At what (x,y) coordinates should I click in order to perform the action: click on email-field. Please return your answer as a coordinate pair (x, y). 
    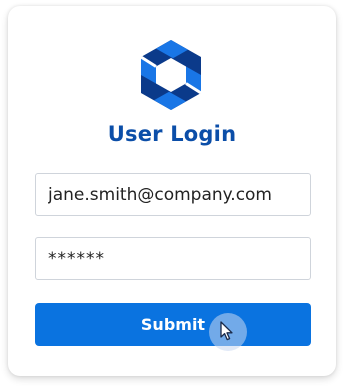
    Looking at the image, I should click on (173, 194).